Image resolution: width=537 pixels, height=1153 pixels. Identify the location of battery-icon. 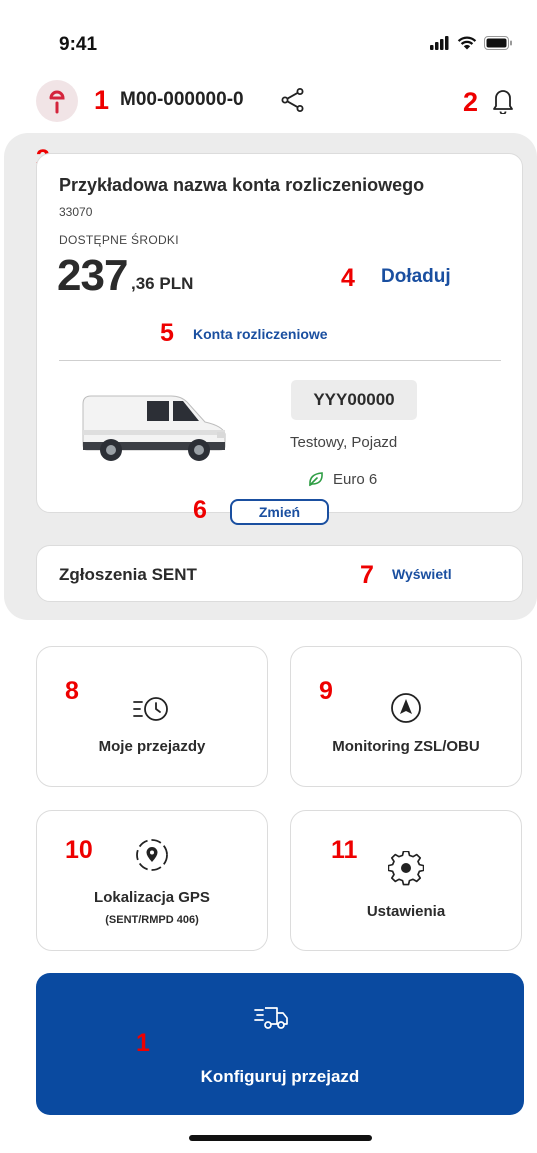
(498, 43).